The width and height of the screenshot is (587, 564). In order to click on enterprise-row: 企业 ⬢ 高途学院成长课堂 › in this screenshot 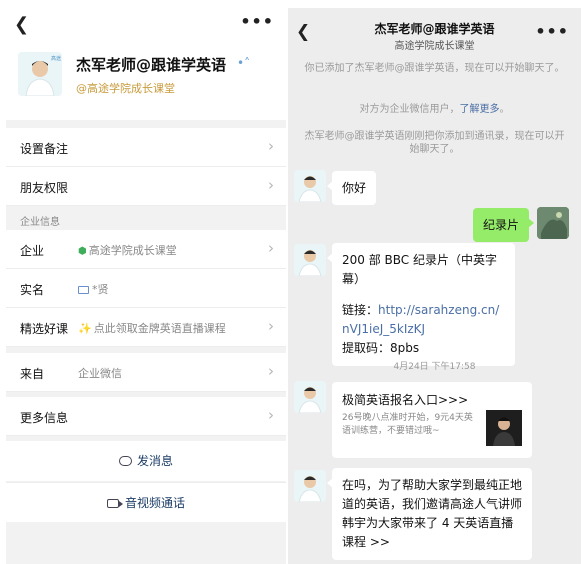, I will do `click(146, 249)`.